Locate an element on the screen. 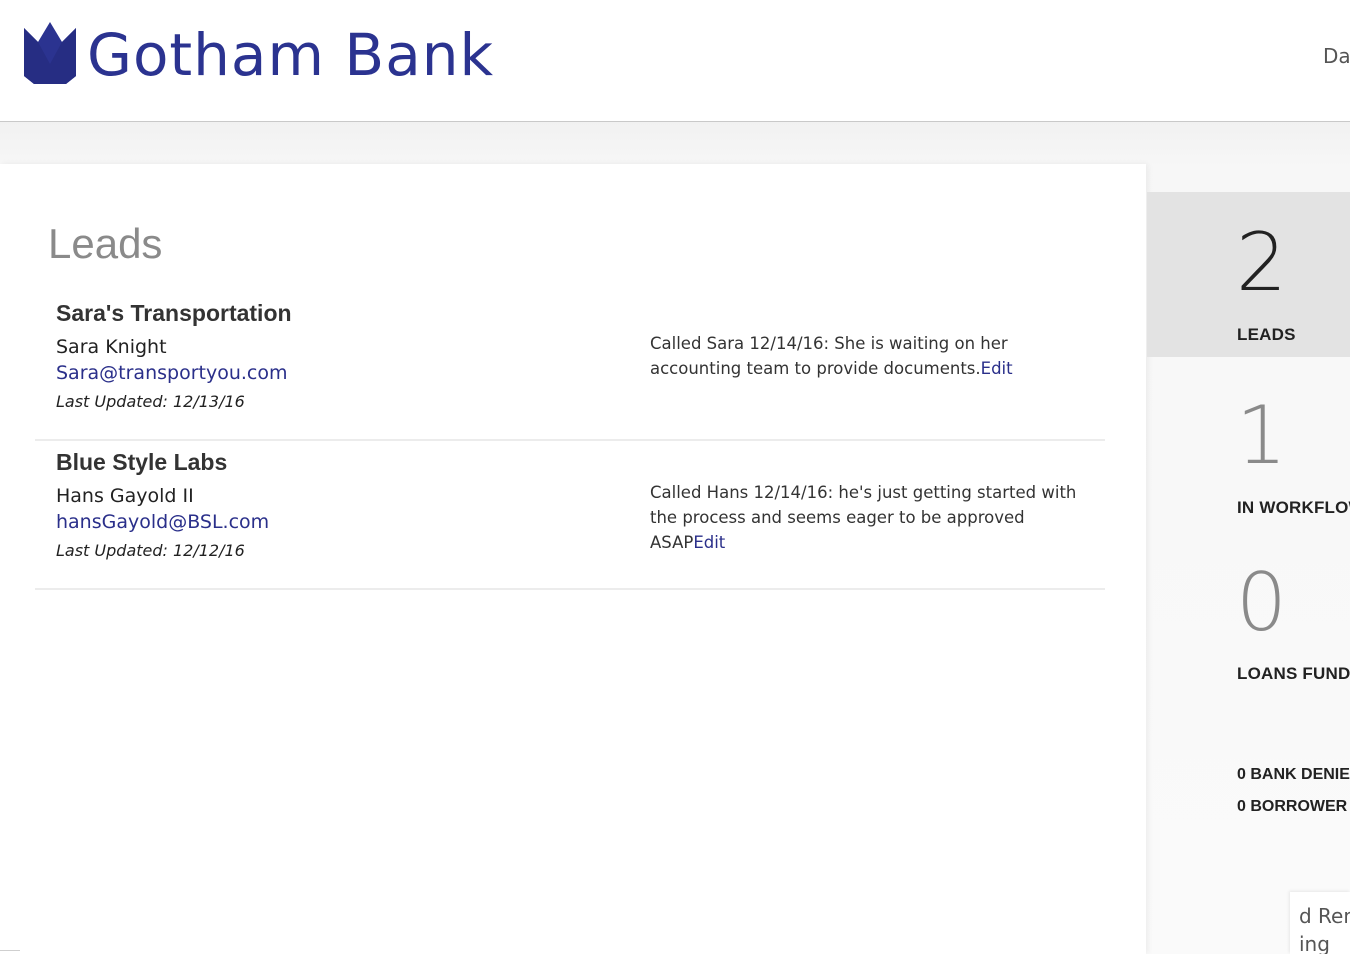 The height and width of the screenshot is (954, 1350). floating-card-text: d Ren ing is located at coordinates (1324, 929).